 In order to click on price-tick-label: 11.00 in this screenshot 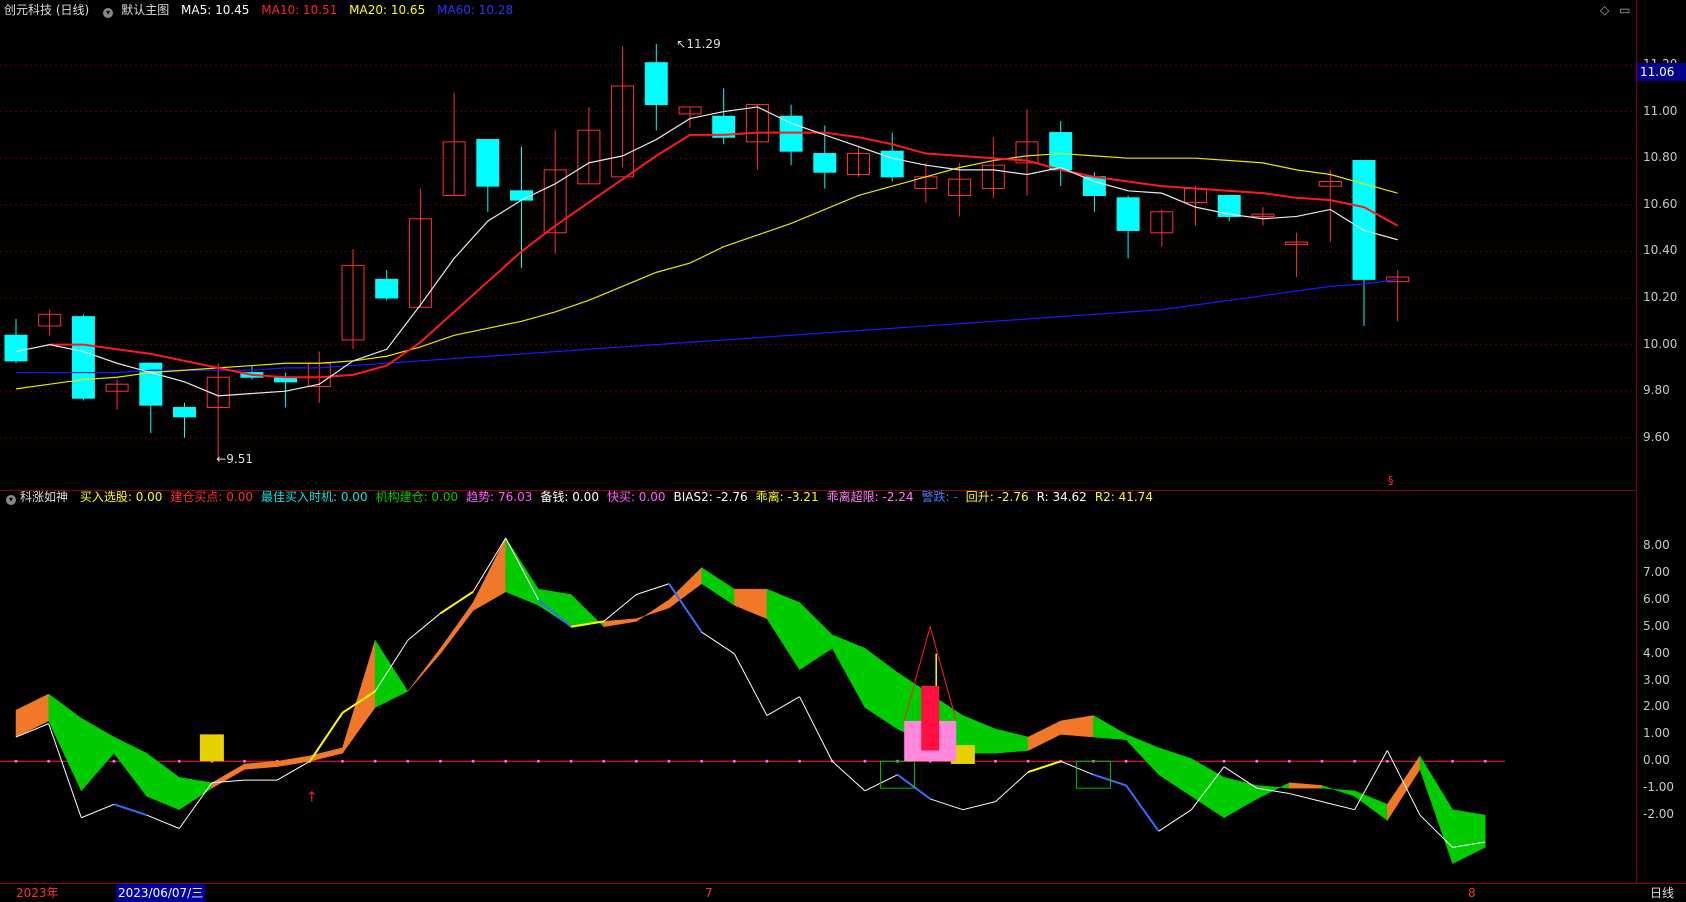, I will do `click(1660, 110)`.